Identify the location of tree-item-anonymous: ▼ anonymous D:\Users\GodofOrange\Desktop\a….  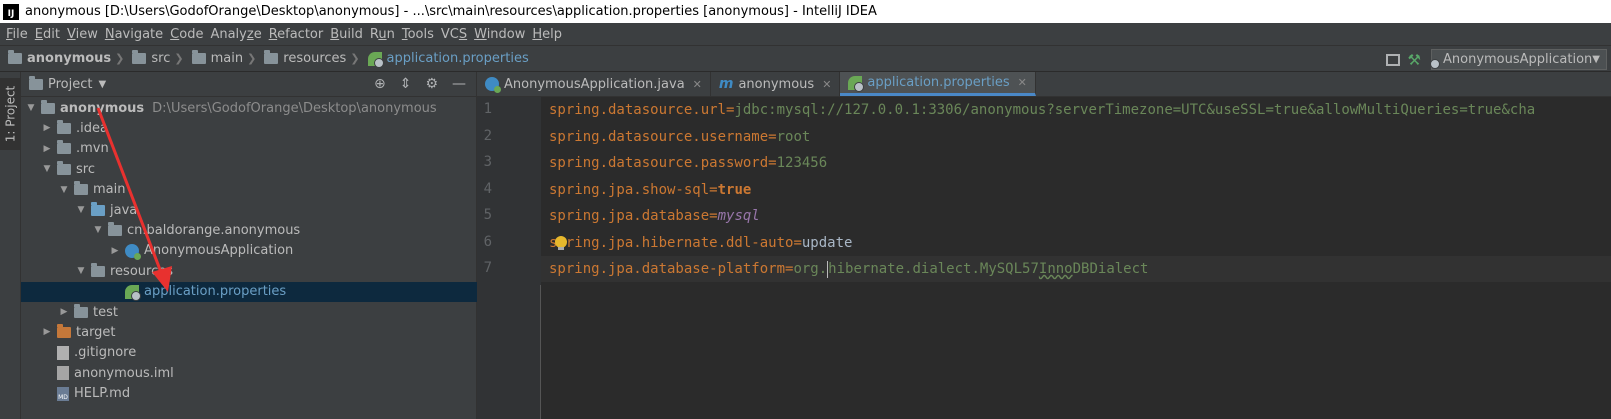
(249, 108).